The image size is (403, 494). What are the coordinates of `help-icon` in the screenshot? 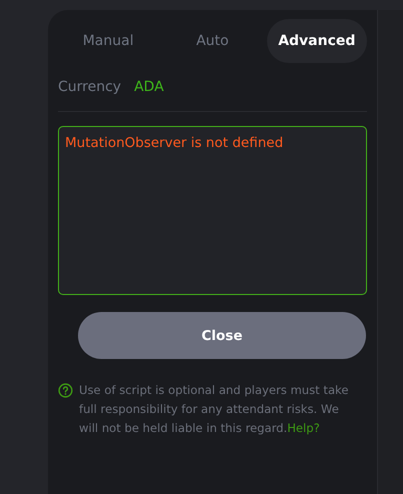 It's located at (65, 390).